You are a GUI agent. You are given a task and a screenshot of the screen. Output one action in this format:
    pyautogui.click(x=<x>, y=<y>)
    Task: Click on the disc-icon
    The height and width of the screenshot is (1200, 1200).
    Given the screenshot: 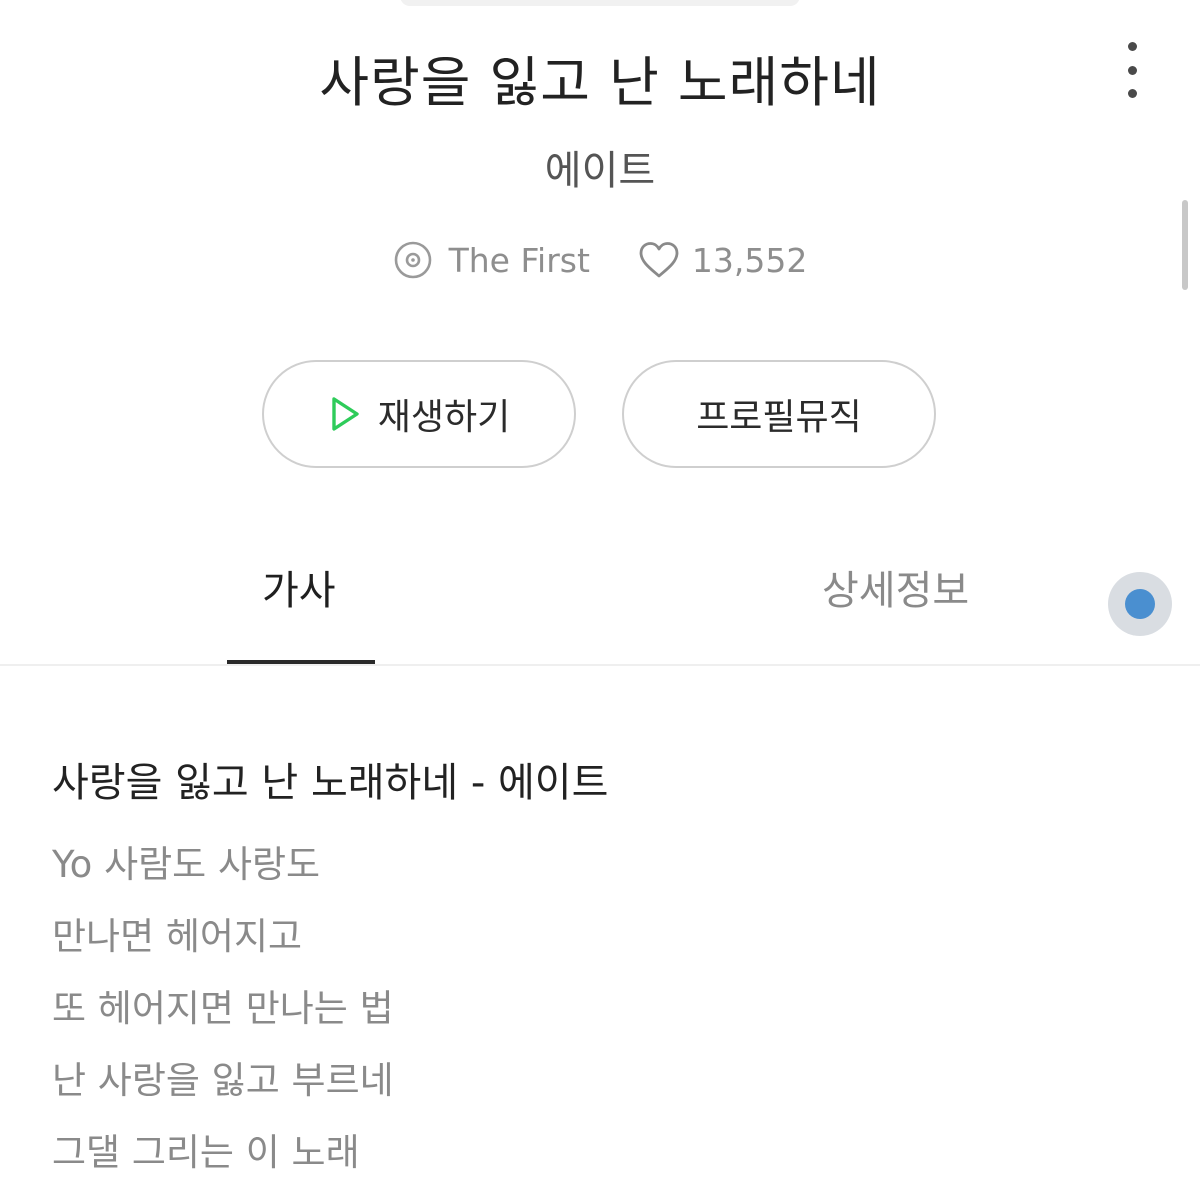 What is the action you would take?
    pyautogui.click(x=412, y=260)
    